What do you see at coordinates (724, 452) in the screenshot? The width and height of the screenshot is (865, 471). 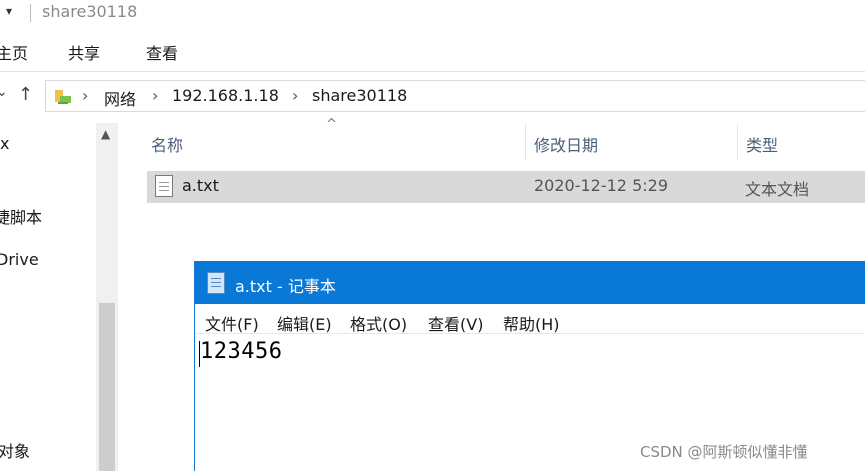 I see `watermark: CSDN @阿斯顿似懂非懂` at bounding box center [724, 452].